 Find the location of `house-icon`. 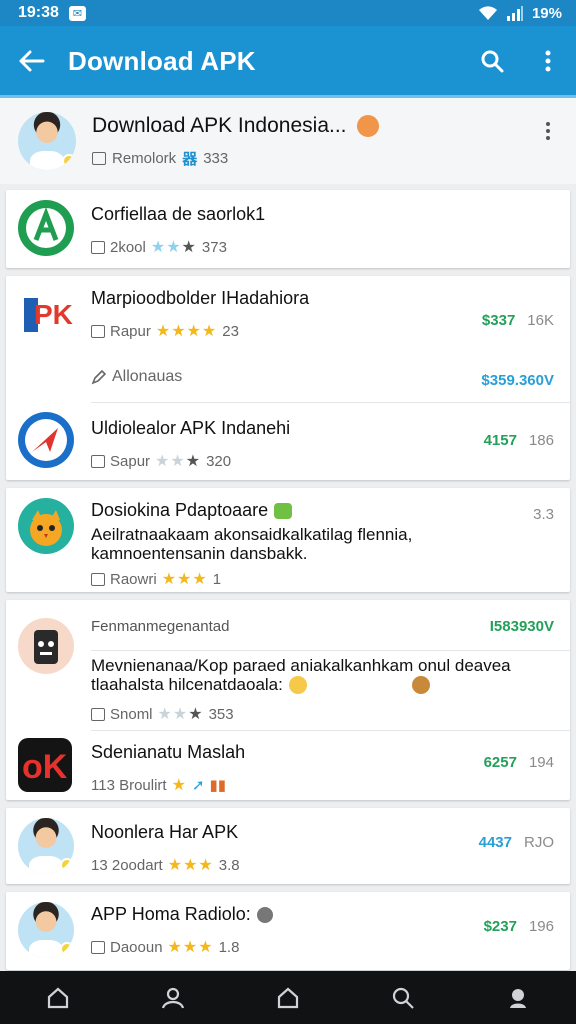

house-icon is located at coordinates (288, 997).